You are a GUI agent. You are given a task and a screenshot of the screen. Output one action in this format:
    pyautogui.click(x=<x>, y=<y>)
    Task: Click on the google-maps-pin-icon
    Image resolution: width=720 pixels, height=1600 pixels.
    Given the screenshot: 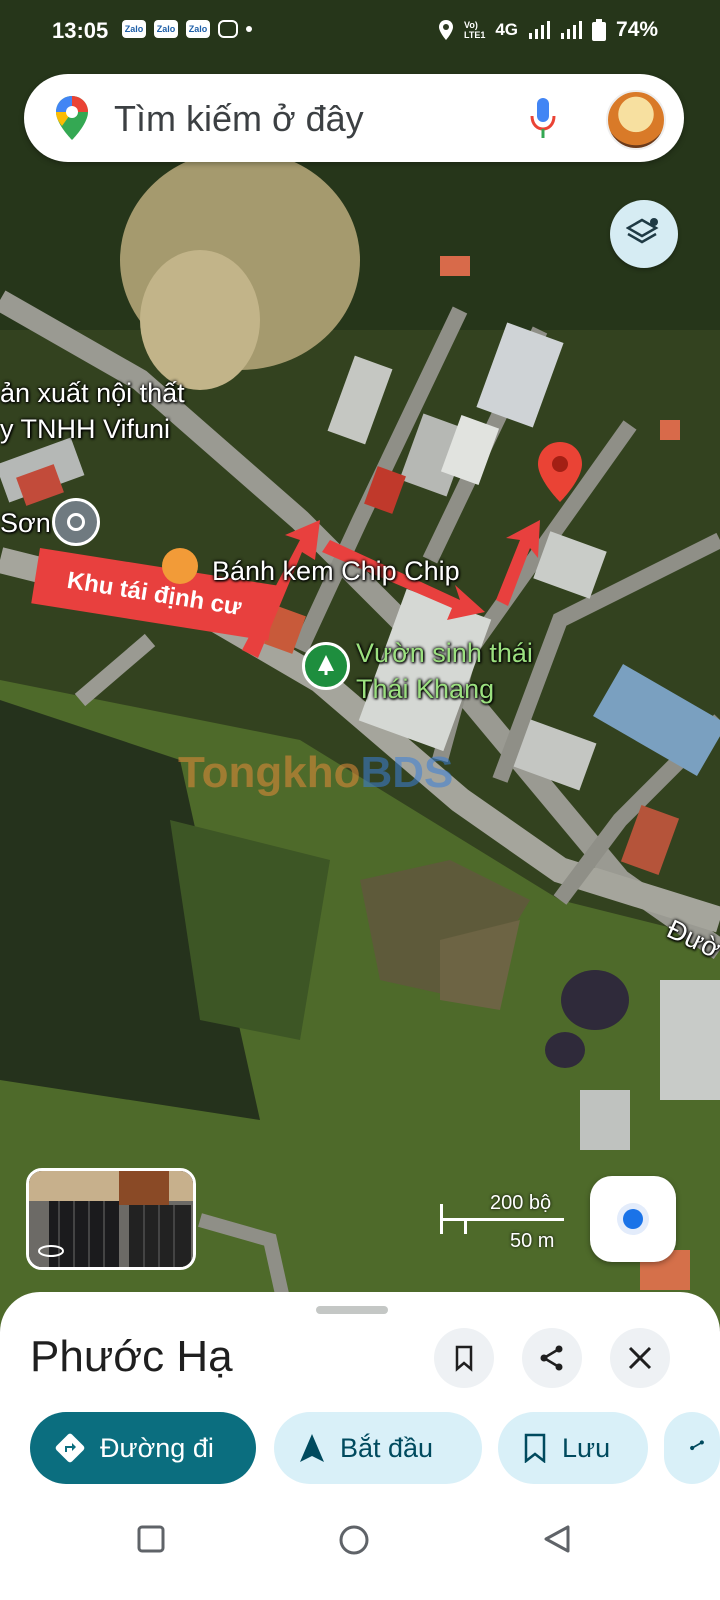 What is the action you would take?
    pyautogui.click(x=72, y=118)
    